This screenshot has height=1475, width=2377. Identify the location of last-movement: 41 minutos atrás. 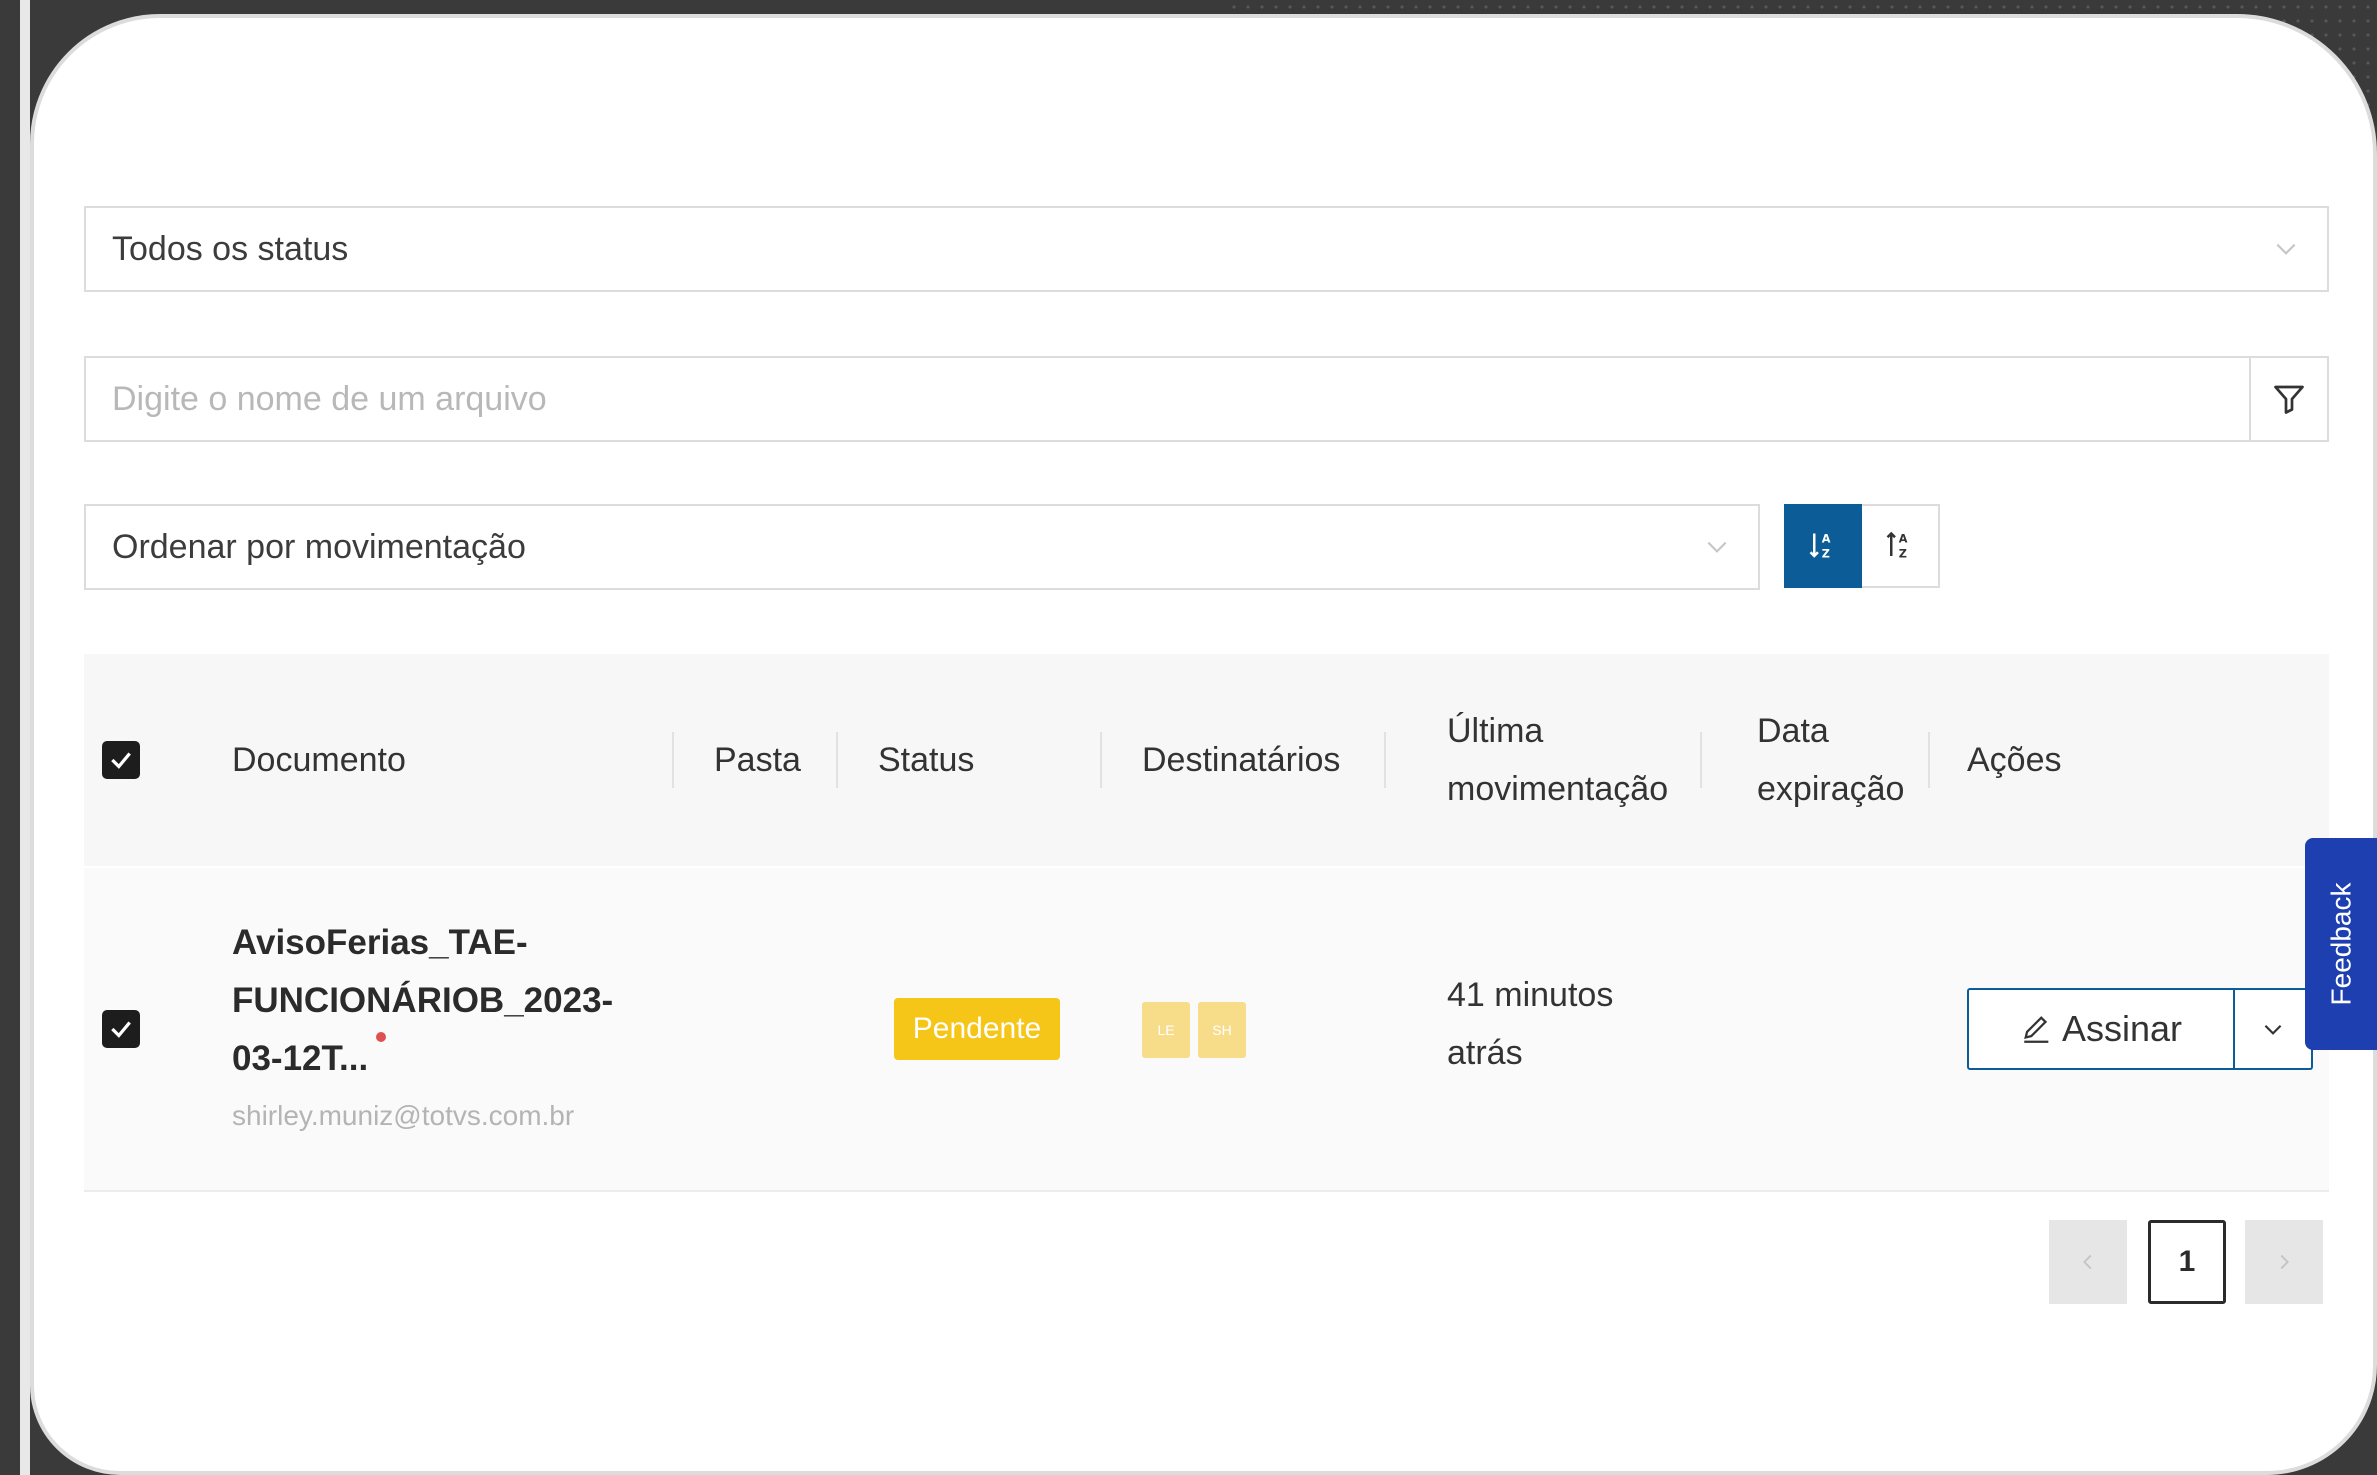
(1530, 1024).